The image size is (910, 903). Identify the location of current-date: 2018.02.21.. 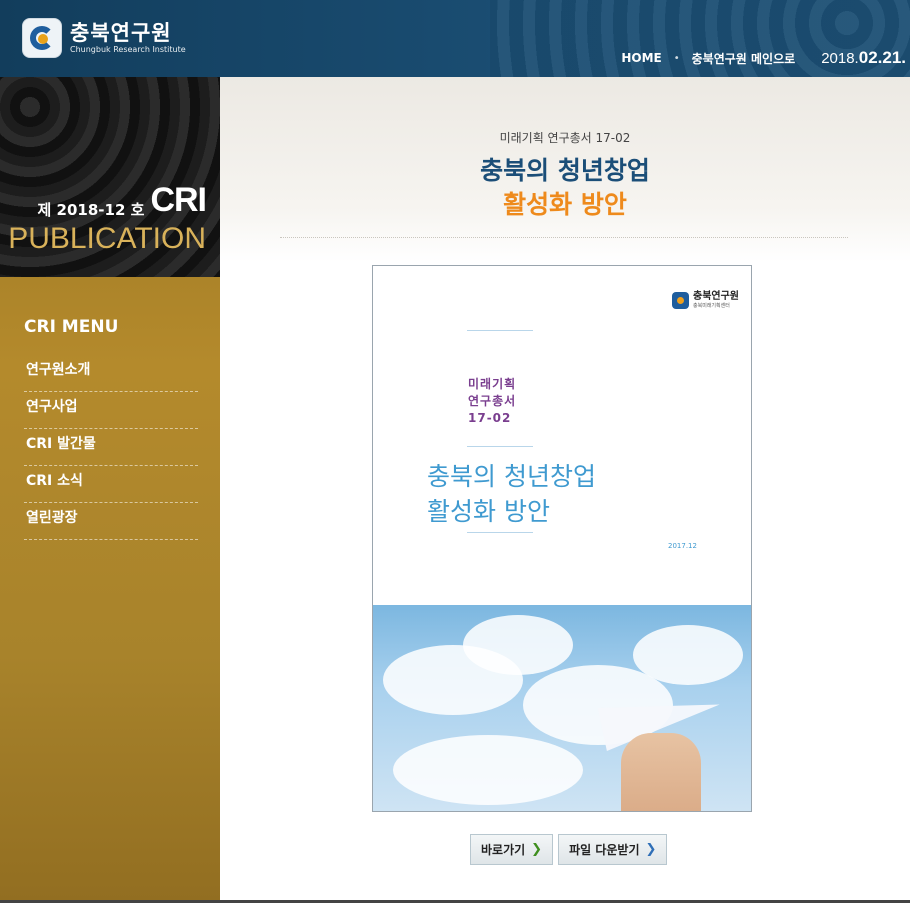
(863, 57).